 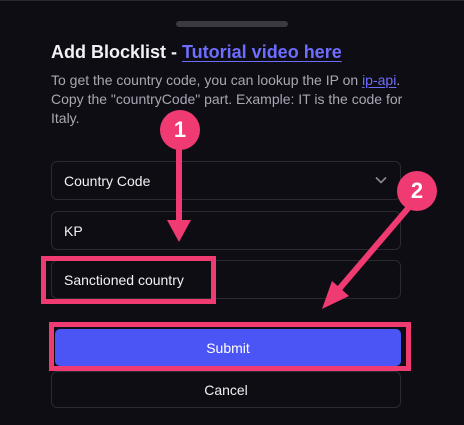 I want to click on step-1-badge: 1, so click(x=180, y=130).